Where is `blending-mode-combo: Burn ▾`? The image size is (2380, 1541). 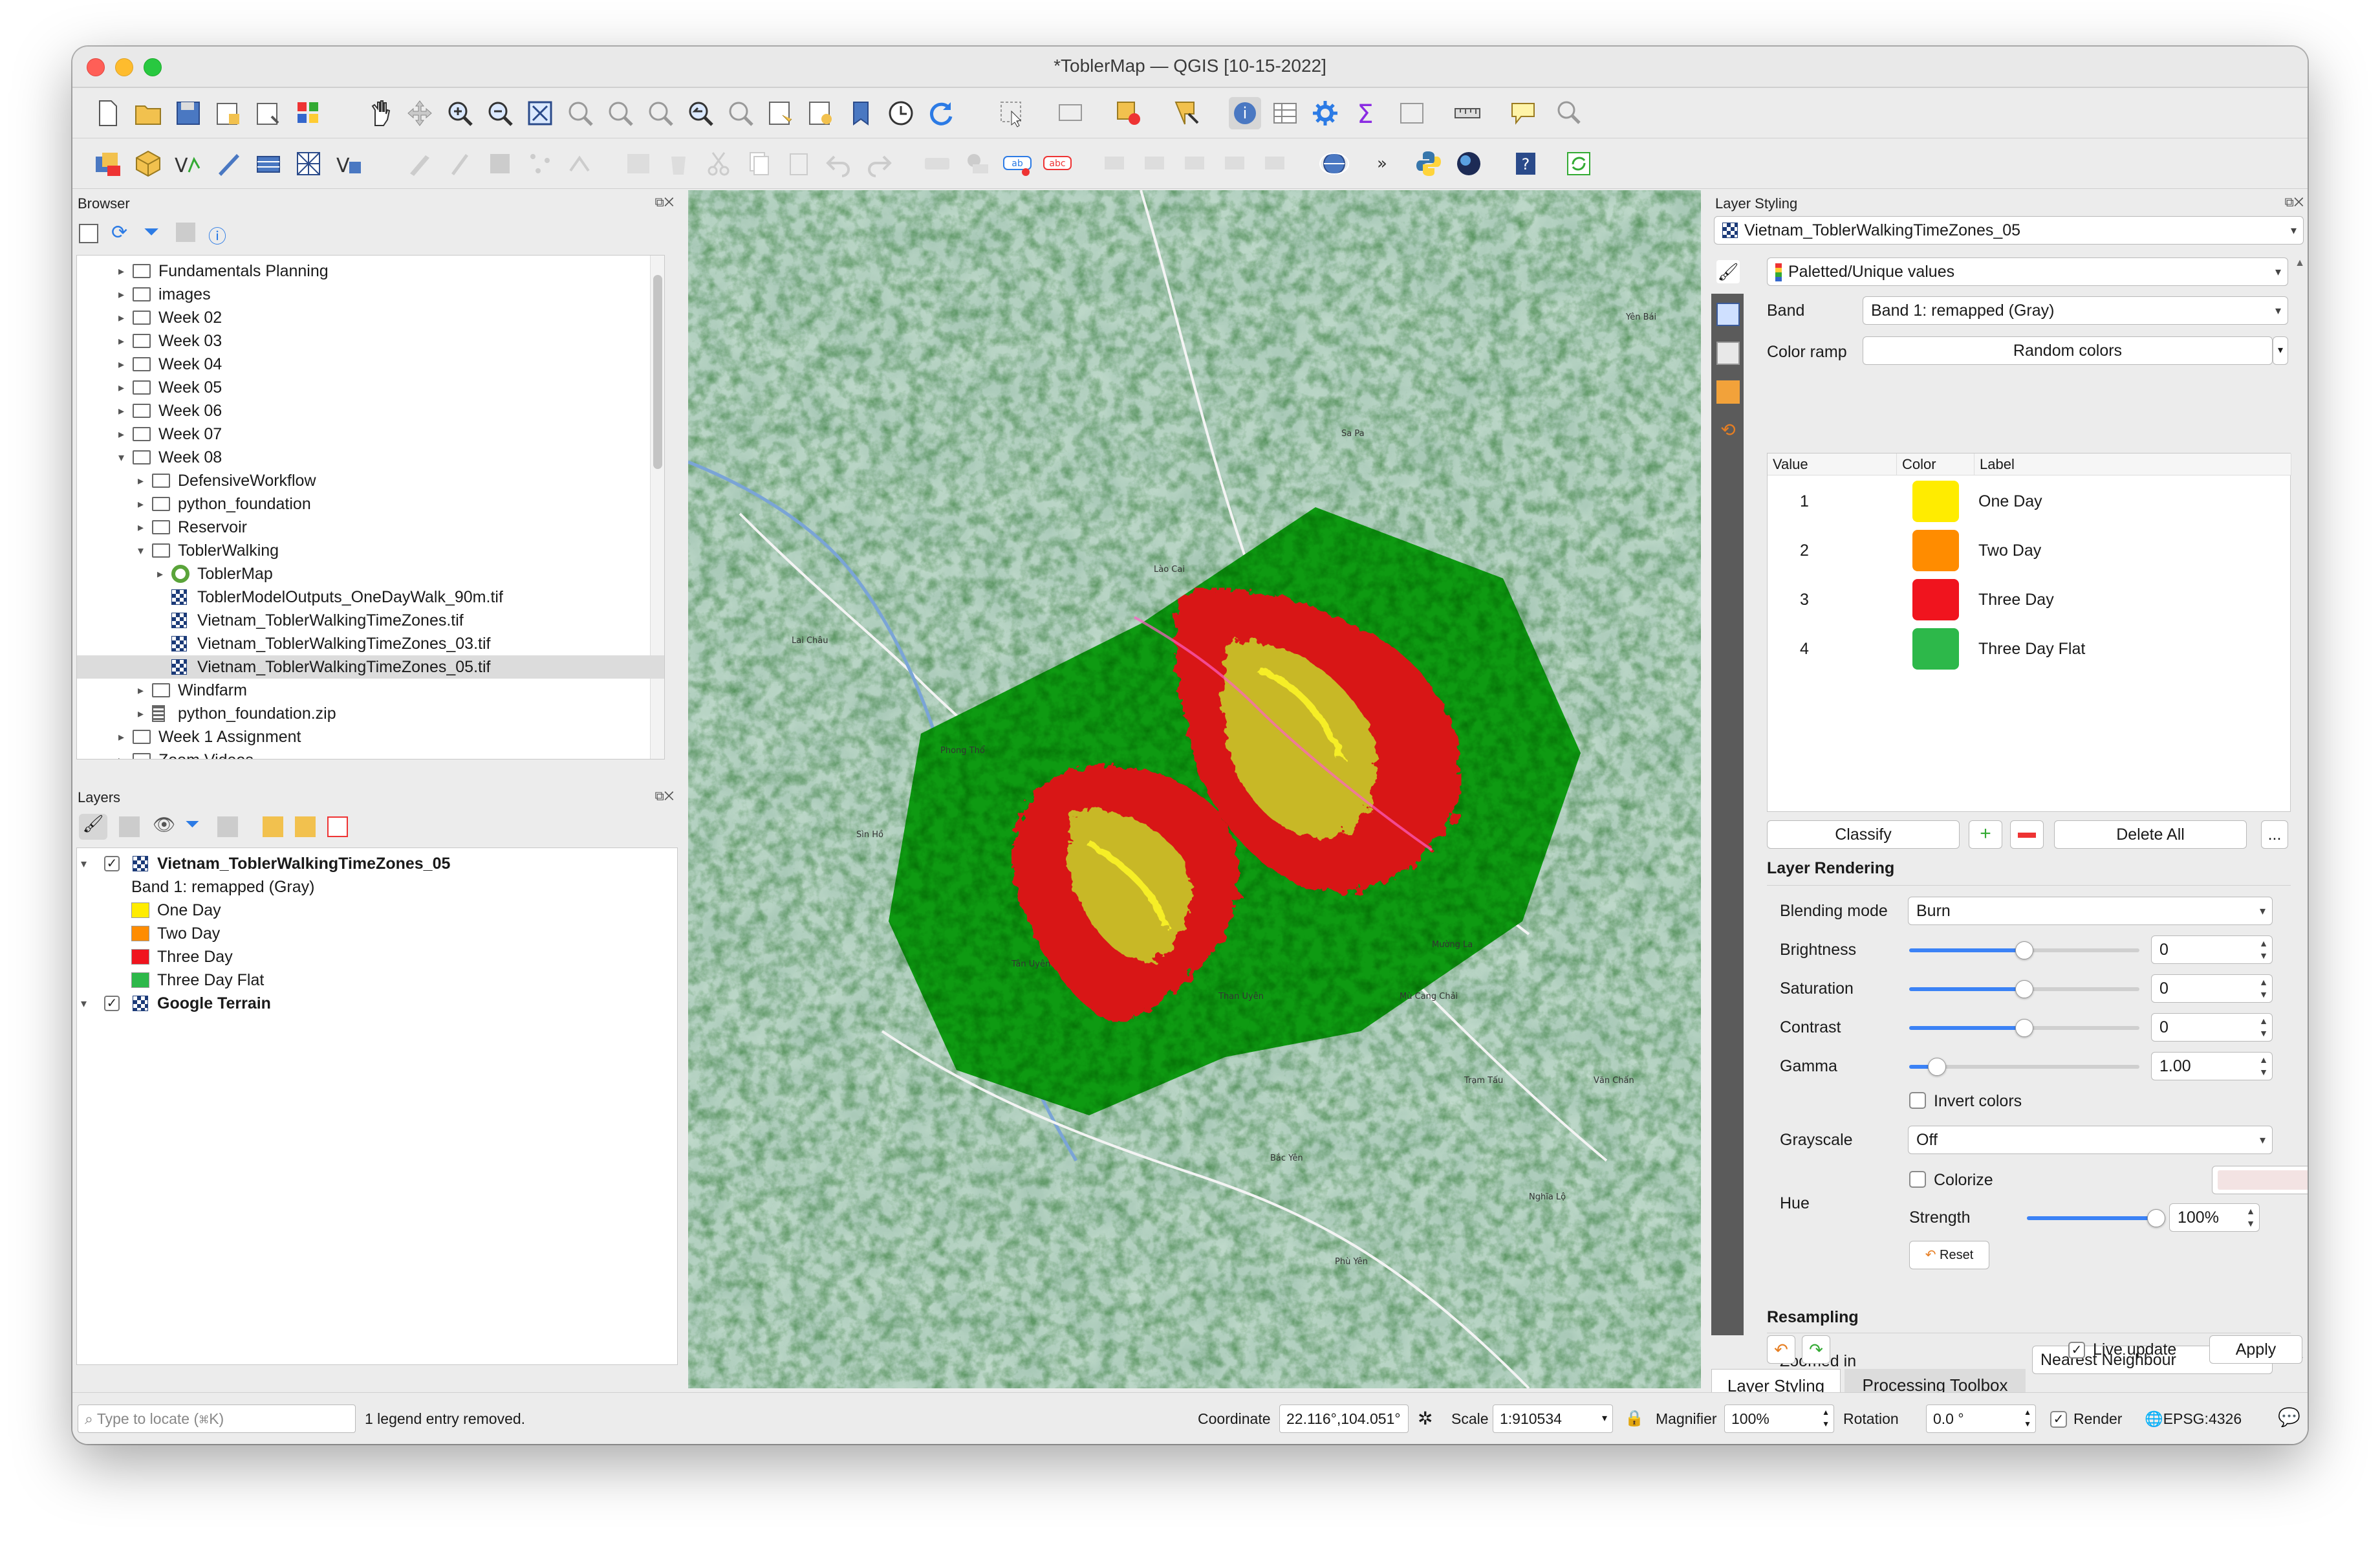 blending-mode-combo: Burn ▾ is located at coordinates (2090, 911).